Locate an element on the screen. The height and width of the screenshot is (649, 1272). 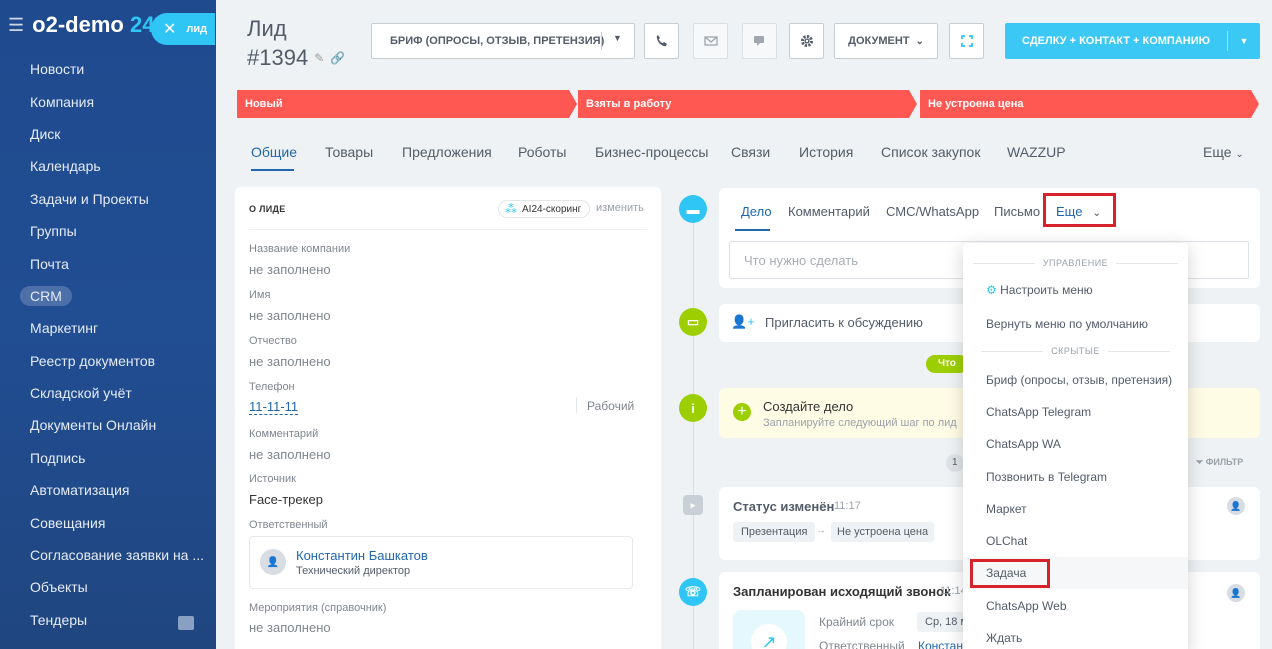
status-to: Не устроена цена is located at coordinates (883, 532).